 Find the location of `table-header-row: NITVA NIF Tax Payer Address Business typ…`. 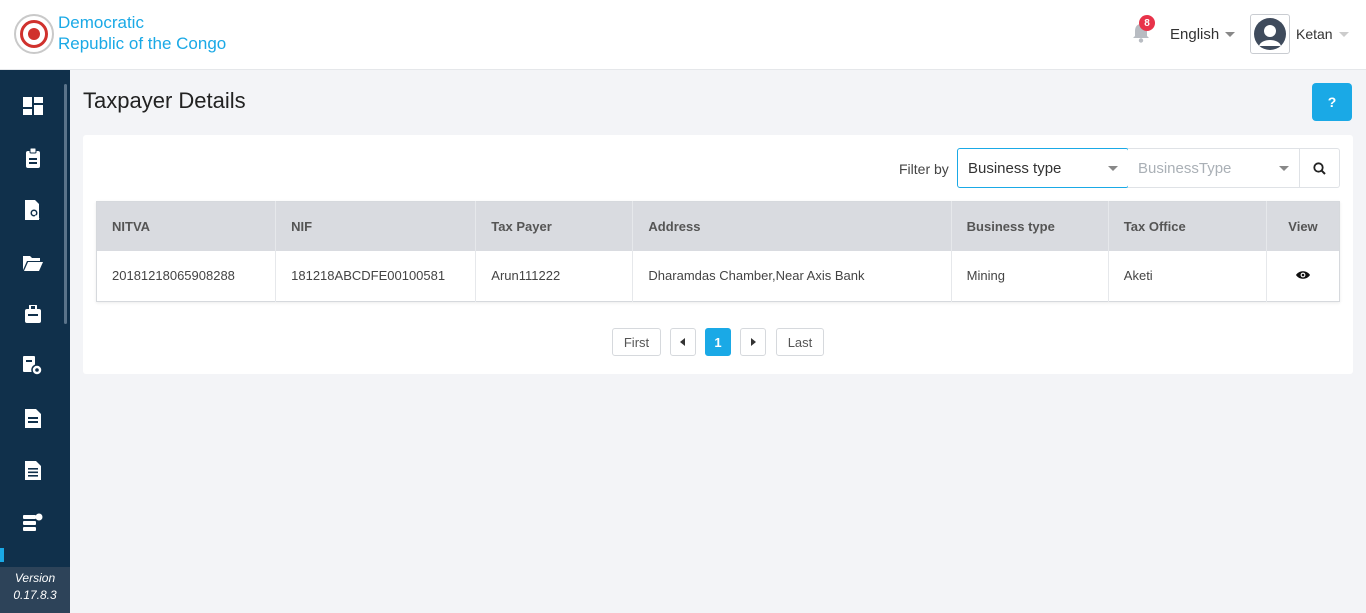

table-header-row: NITVA NIF Tax Payer Address Business typ… is located at coordinates (718, 226).